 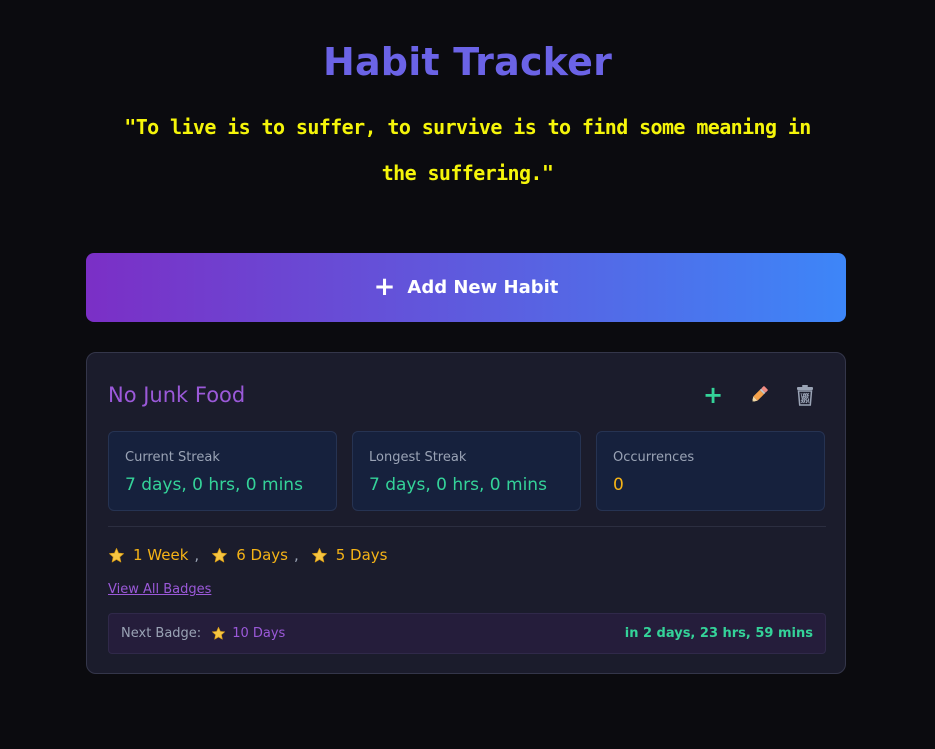 I want to click on add-occurrence-button: +, so click(x=713, y=395).